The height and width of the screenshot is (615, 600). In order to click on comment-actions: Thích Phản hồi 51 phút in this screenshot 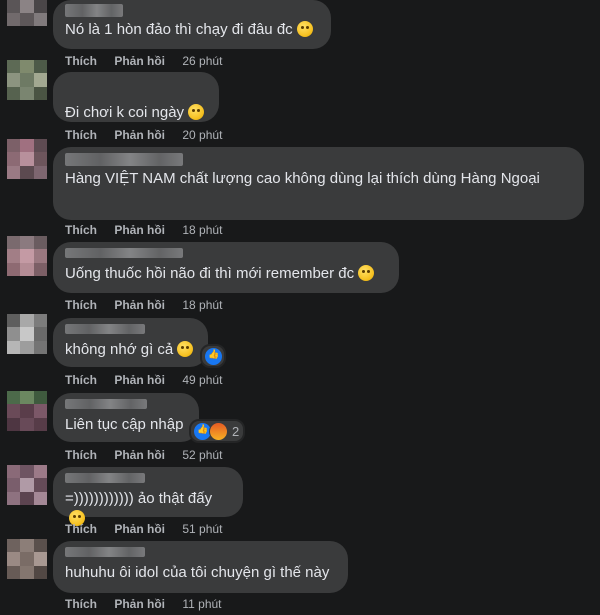, I will do `click(143, 529)`.